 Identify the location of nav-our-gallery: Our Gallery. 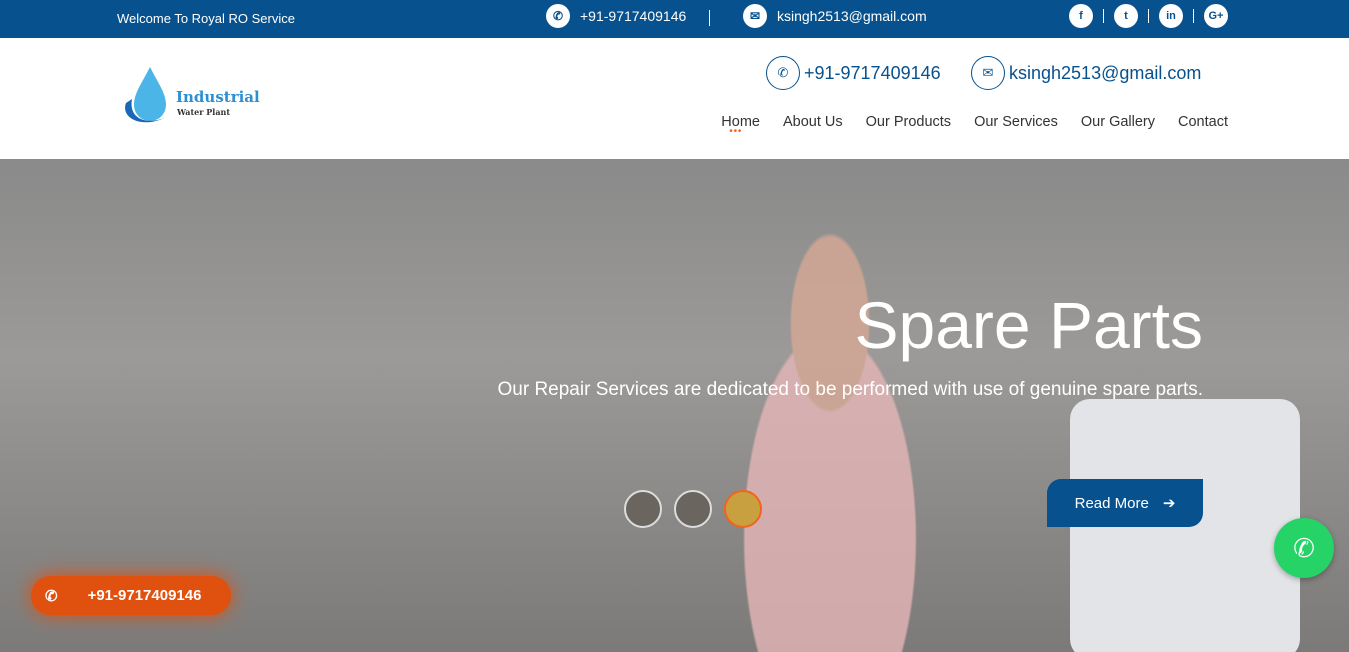
(1118, 122).